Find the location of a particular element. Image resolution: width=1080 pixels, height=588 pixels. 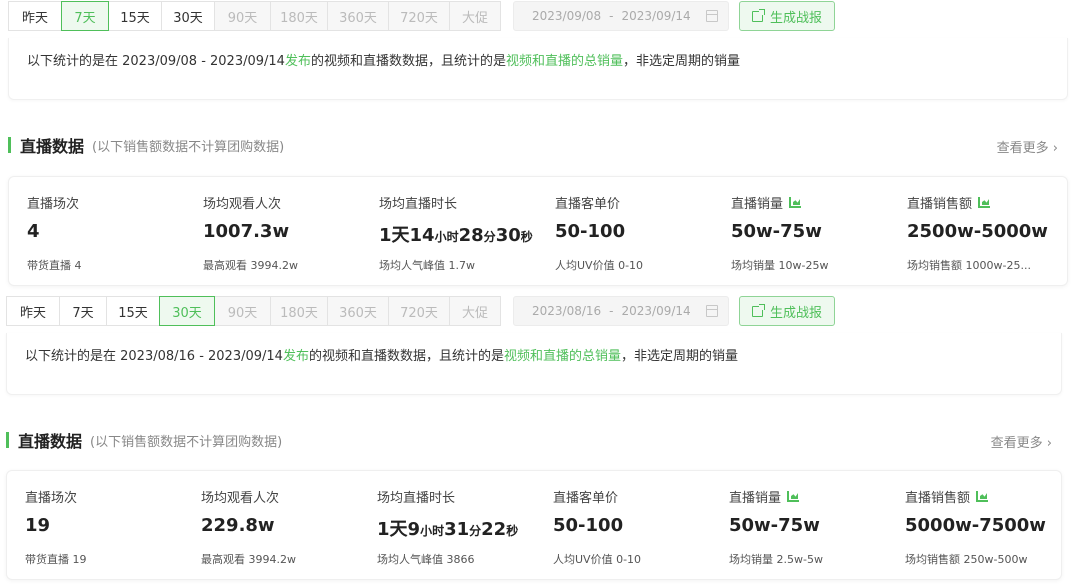

metric-avg-viewers: 场均观看人次 1007.3w 最高观看 3994.2w is located at coordinates (291, 232).